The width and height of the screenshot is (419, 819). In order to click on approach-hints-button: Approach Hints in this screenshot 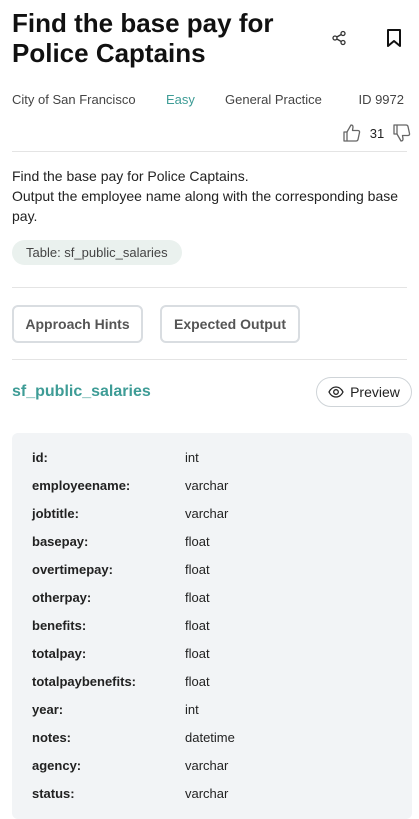, I will do `click(77, 324)`.